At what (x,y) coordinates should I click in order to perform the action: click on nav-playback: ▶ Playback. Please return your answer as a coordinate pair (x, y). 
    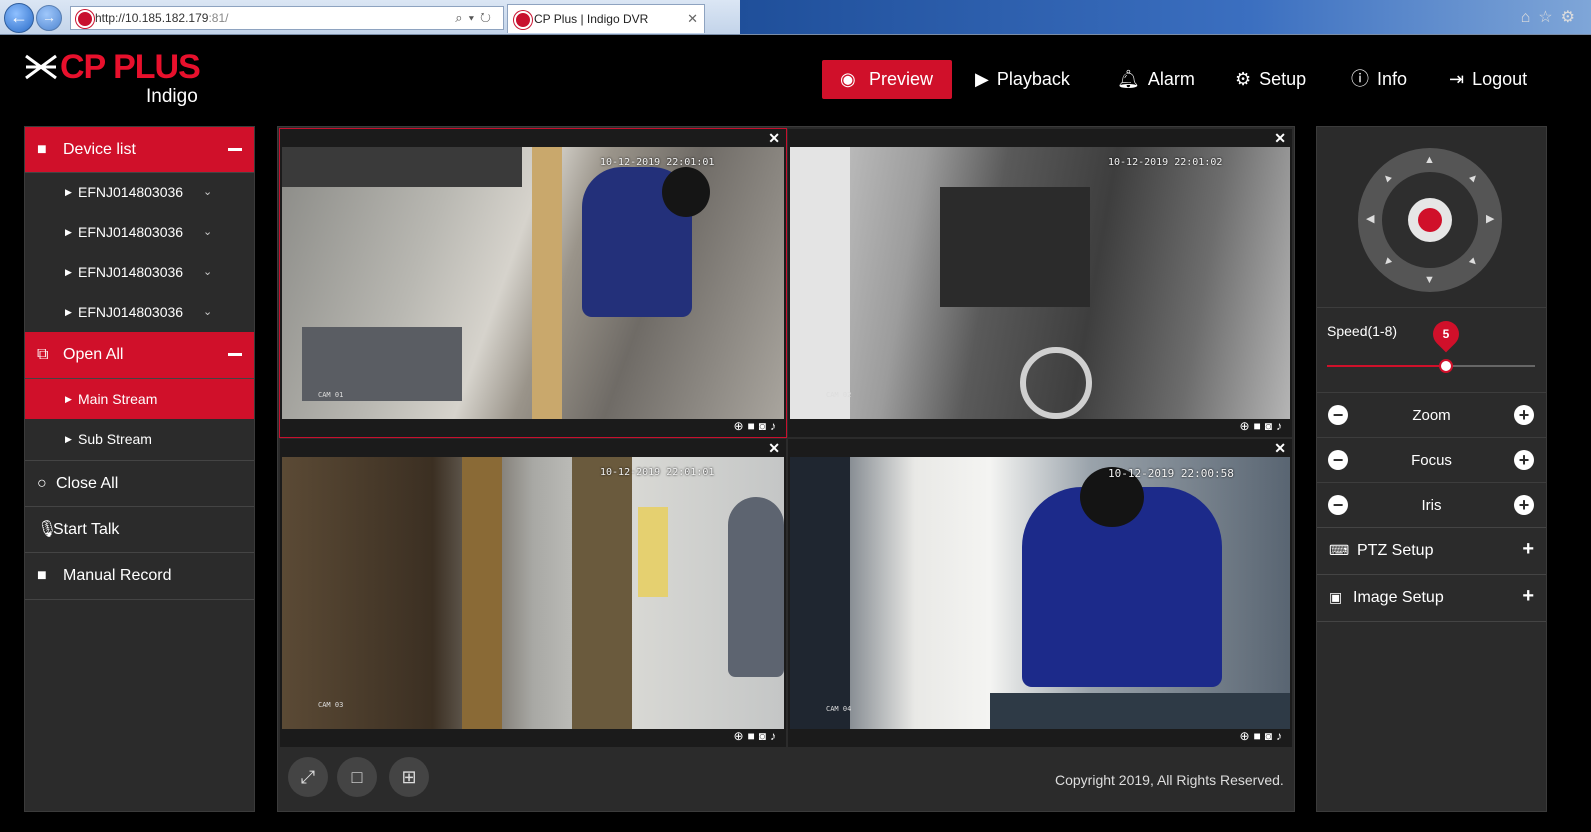
    Looking at the image, I should click on (1022, 79).